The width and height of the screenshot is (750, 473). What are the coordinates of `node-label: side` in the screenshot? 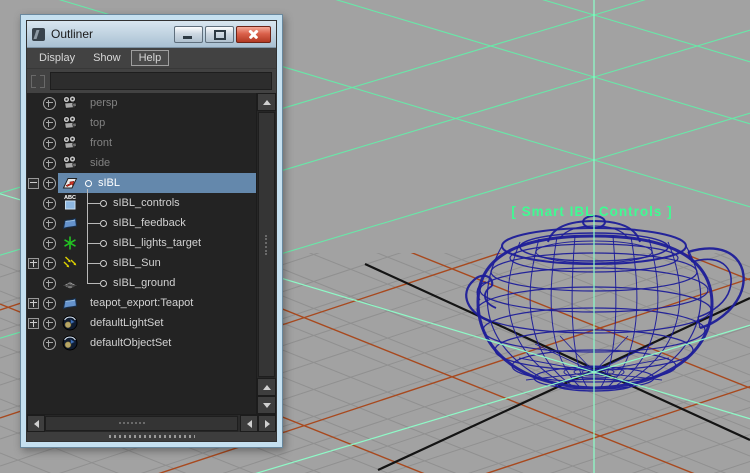 It's located at (100, 163).